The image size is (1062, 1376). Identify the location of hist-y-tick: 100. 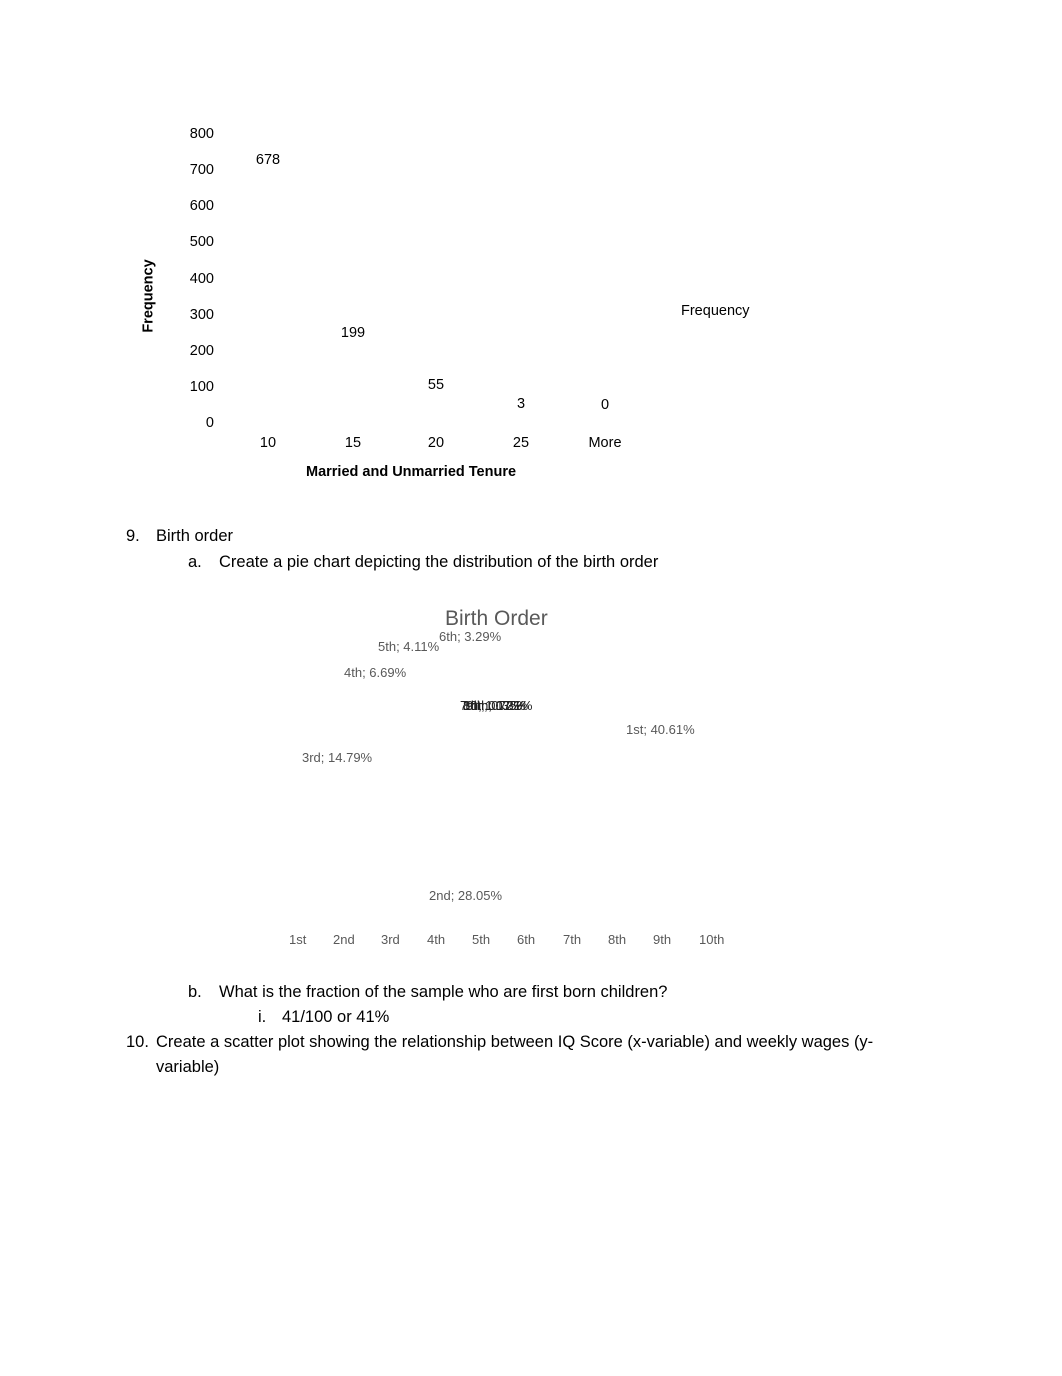
(201, 386).